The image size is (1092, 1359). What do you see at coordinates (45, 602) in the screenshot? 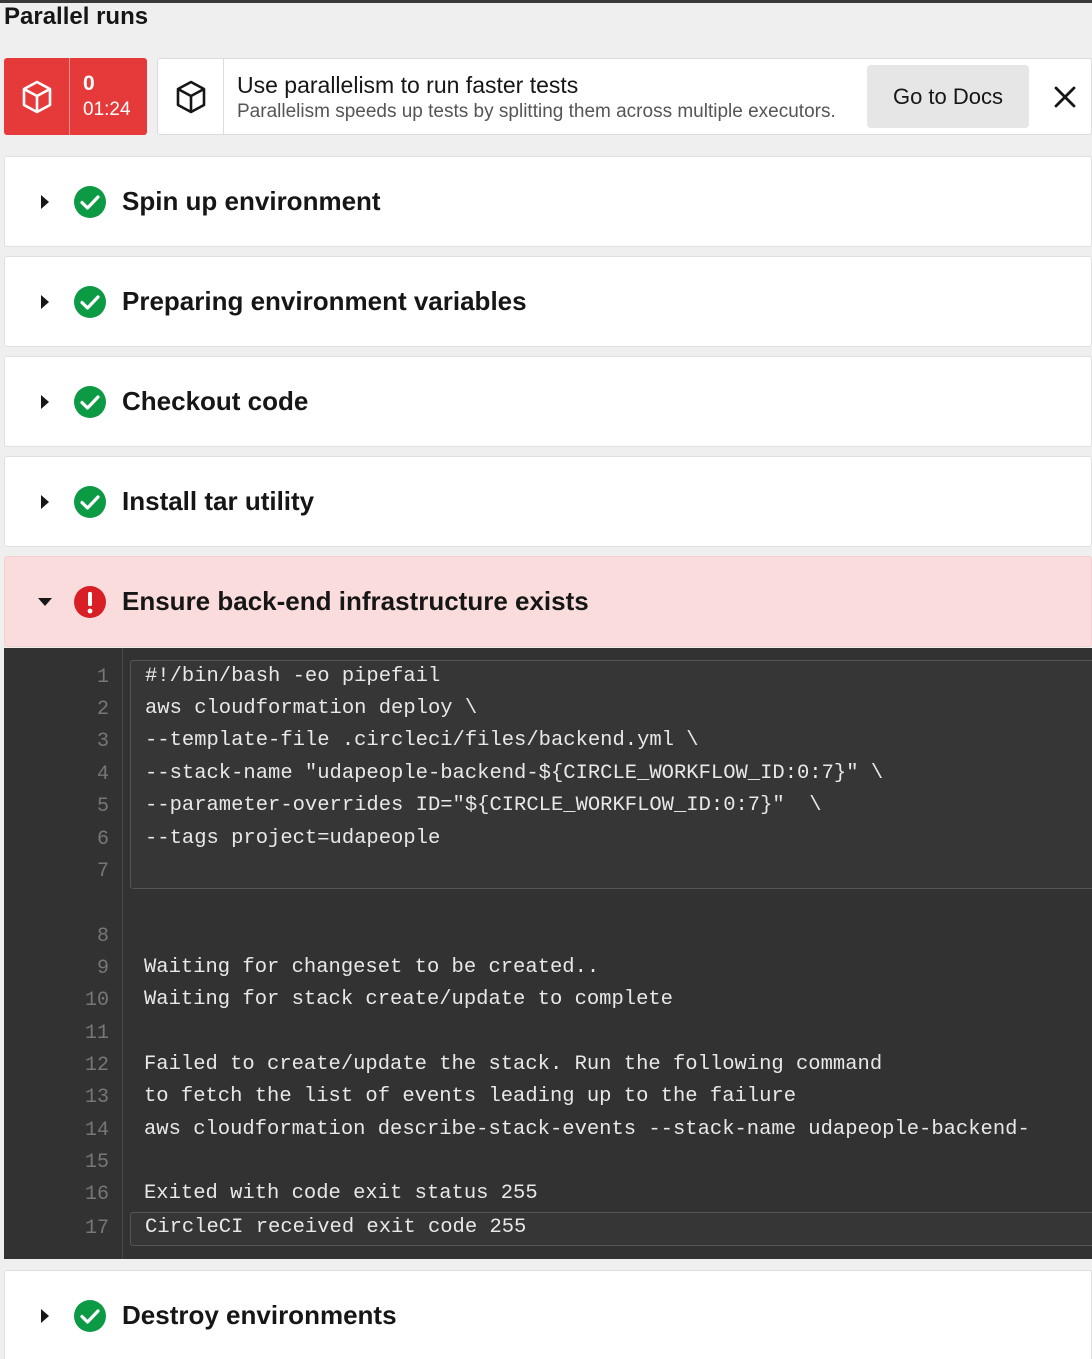
I see `caret-down-icon` at bounding box center [45, 602].